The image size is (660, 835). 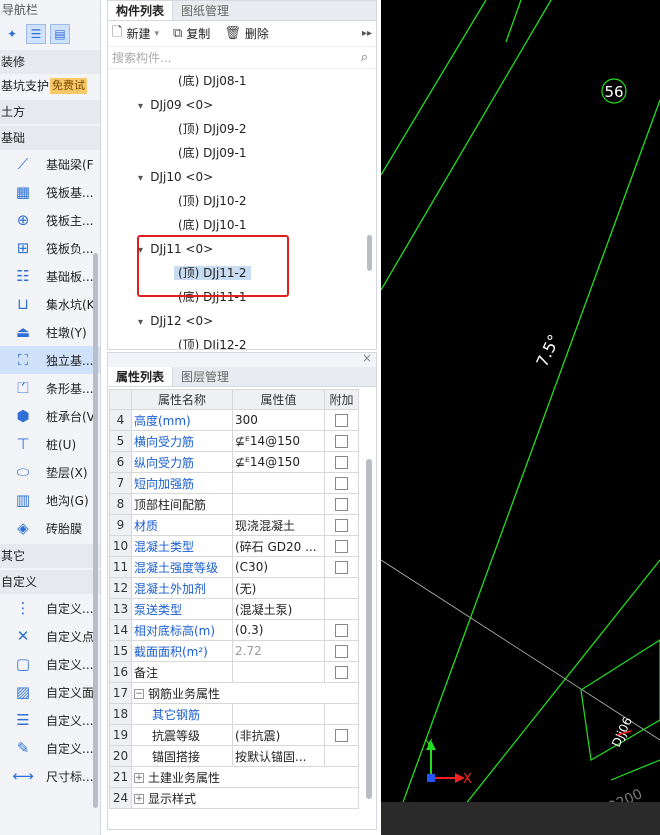 I want to click on tree-node: (顶) DJj12-2, so click(x=212, y=341).